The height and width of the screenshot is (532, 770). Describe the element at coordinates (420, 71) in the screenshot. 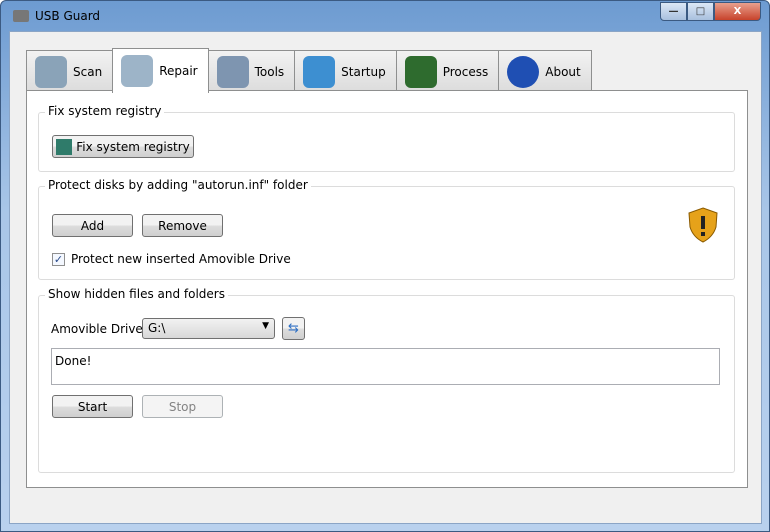

I see `monitor-graph-icon` at that location.